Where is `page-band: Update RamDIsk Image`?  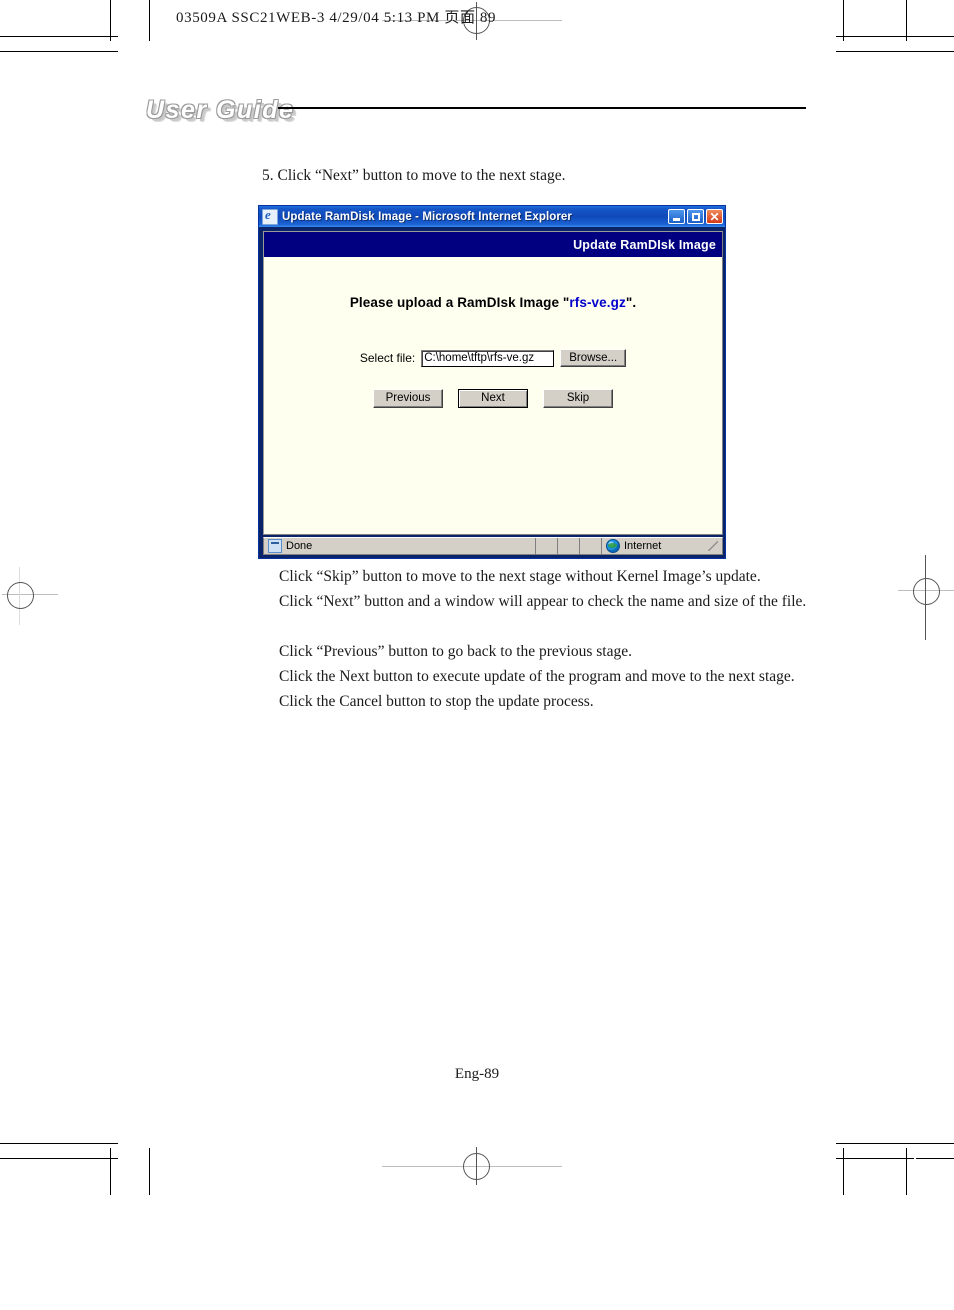
page-band: Update RamDIsk Image is located at coordinates (493, 244).